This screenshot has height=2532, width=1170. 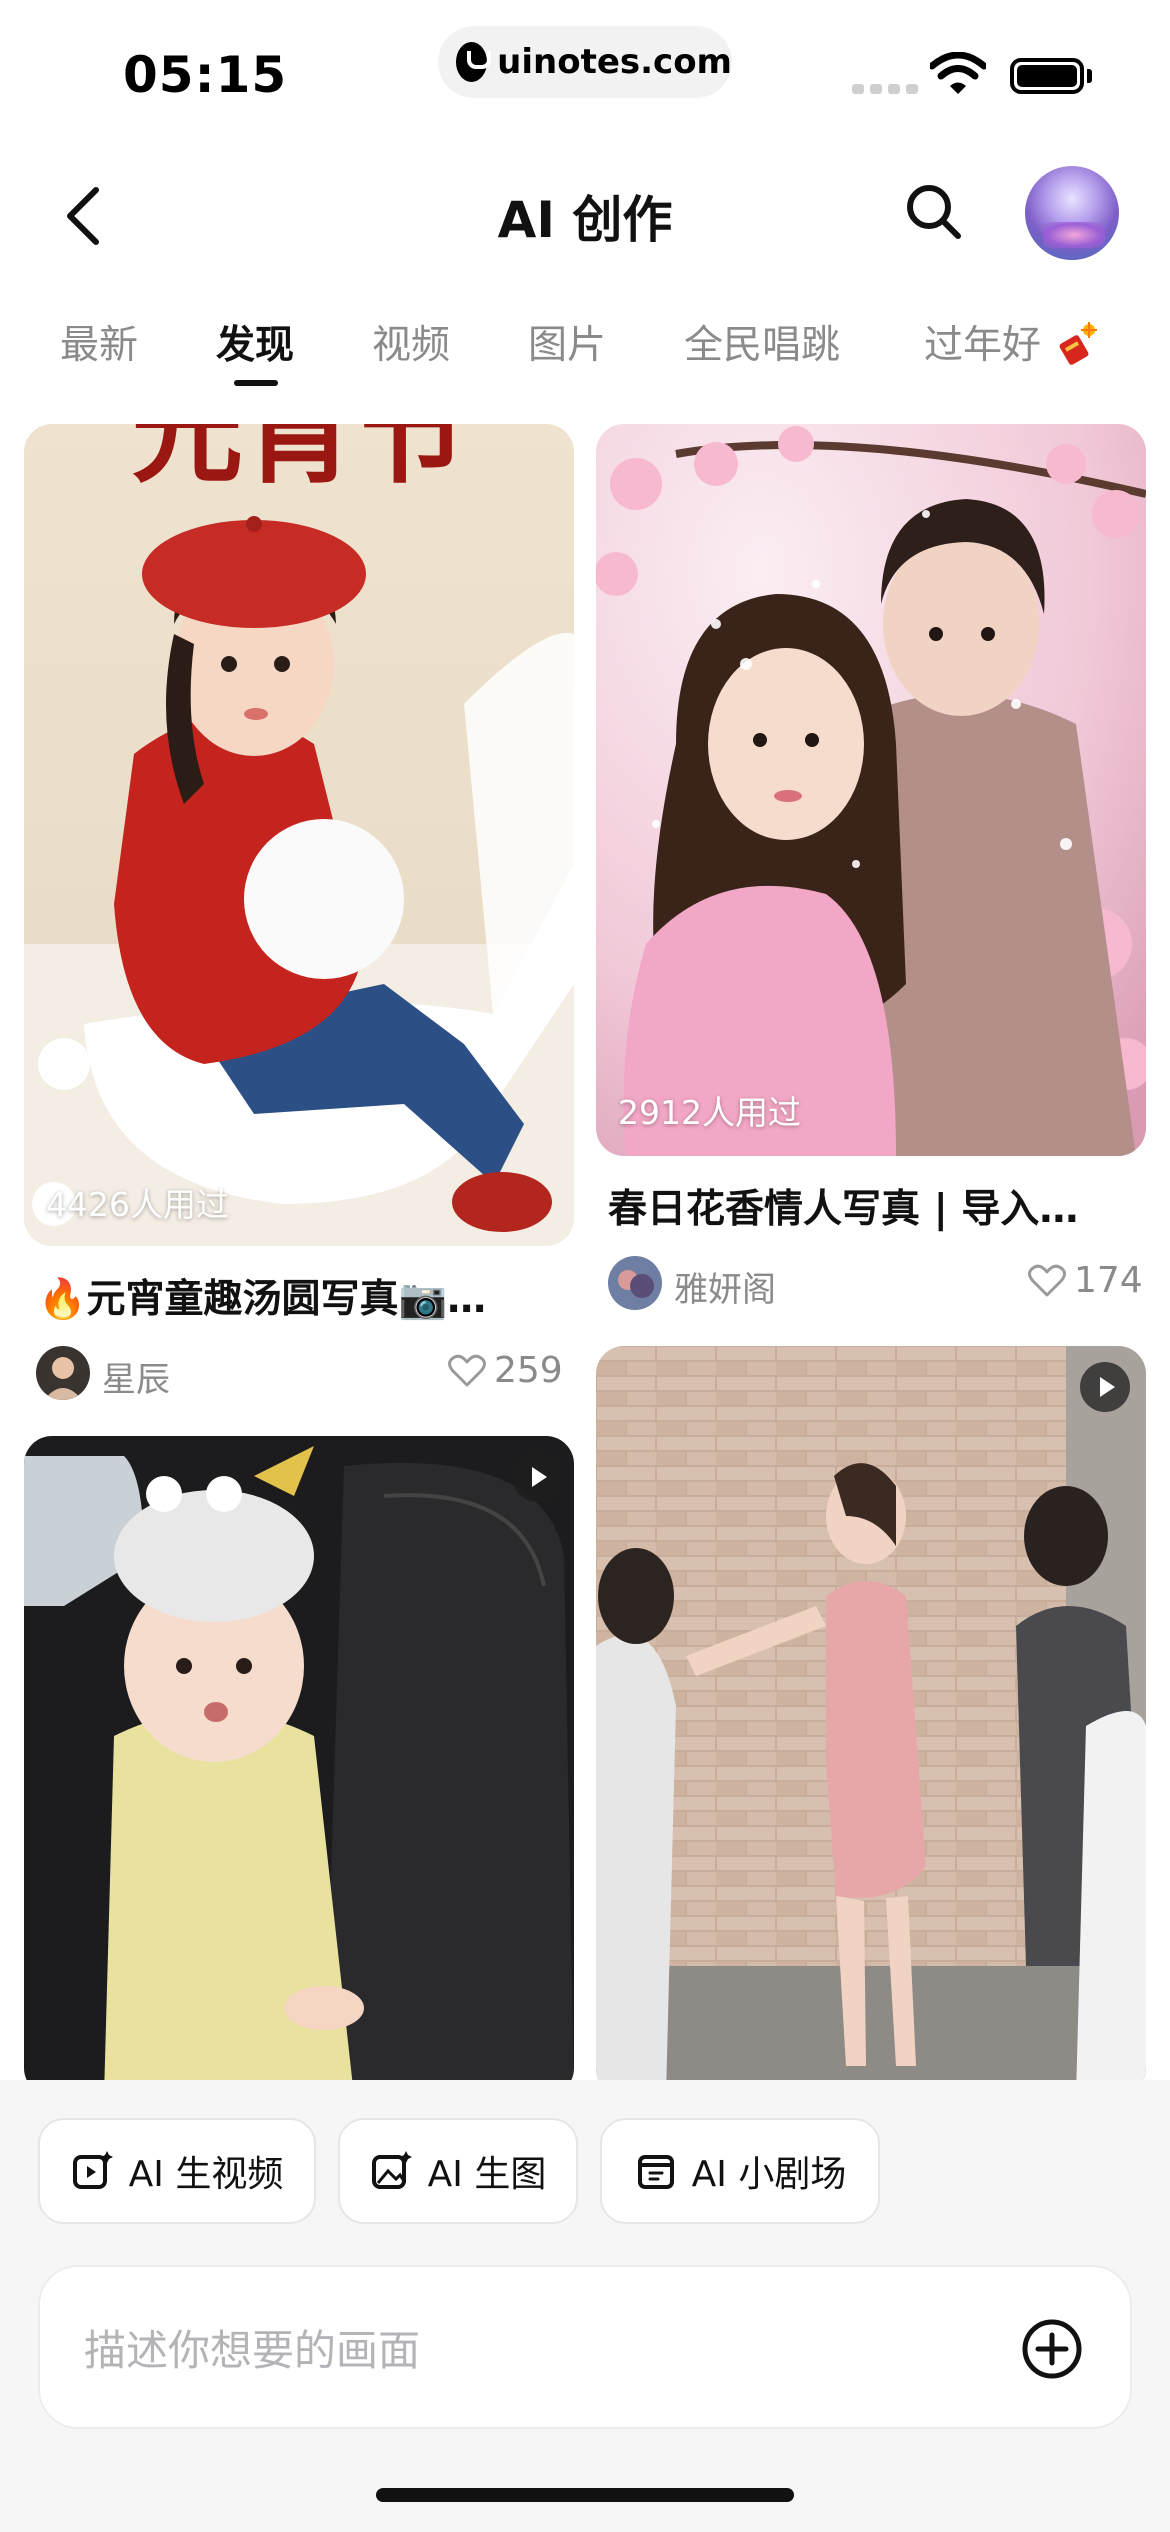 I want to click on home-indicator, so click(x=585, y=2495).